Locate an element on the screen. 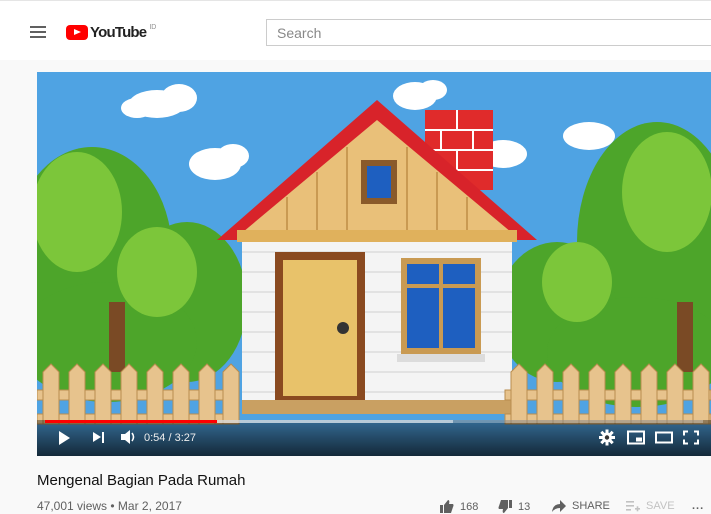 This screenshot has height=514, width=711. time-display: 0:54 / 3:27 is located at coordinates (170, 438).